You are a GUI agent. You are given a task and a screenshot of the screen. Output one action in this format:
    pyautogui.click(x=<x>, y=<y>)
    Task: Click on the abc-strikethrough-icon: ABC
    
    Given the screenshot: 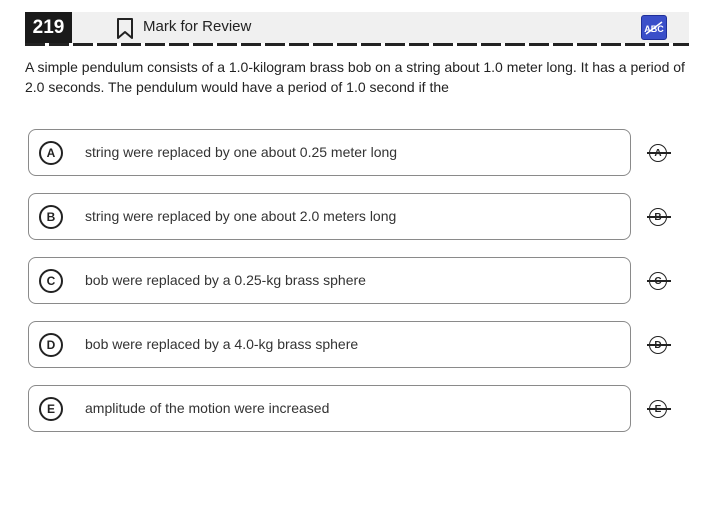 What is the action you would take?
    pyautogui.click(x=654, y=27)
    